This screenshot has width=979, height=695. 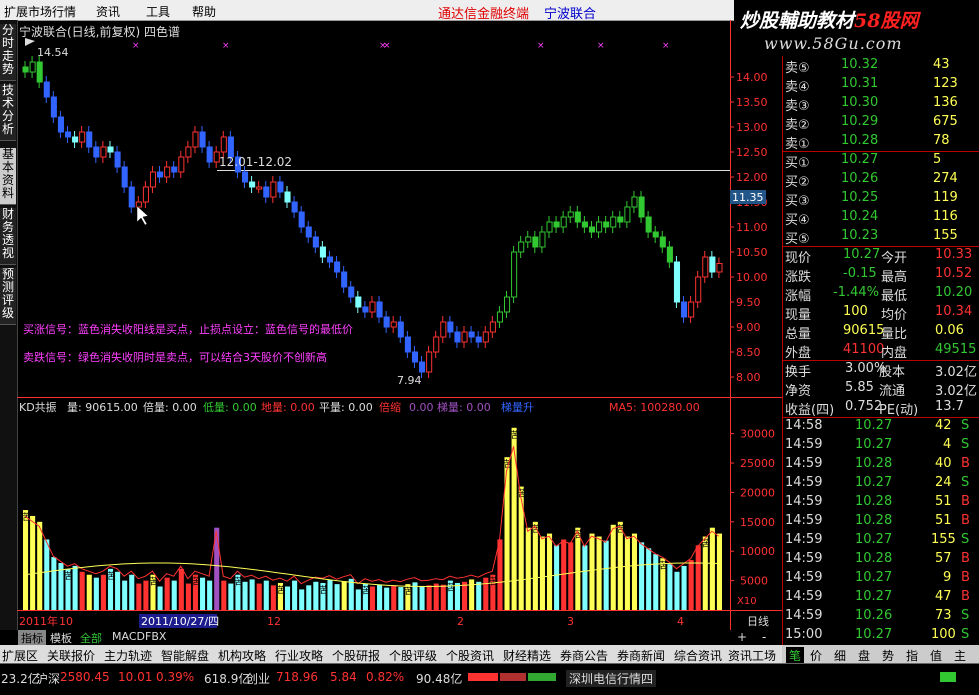 I want to click on tab-indicator: 指标, so click(x=32, y=638).